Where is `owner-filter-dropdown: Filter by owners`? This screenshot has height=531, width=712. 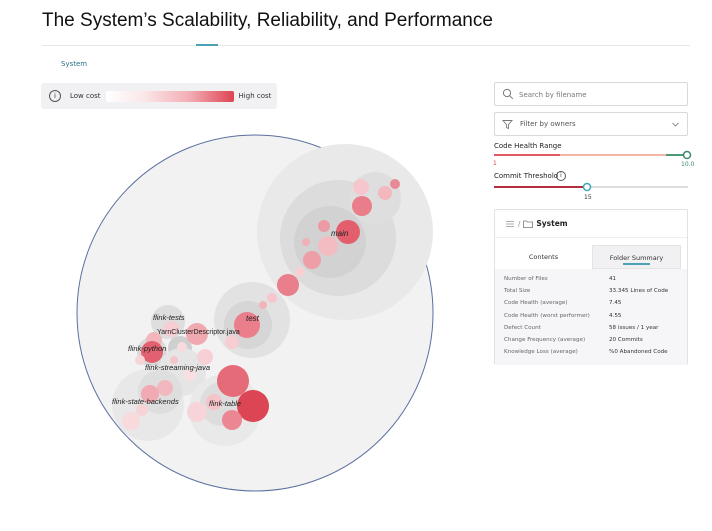
owner-filter-dropdown: Filter by owners is located at coordinates (591, 124).